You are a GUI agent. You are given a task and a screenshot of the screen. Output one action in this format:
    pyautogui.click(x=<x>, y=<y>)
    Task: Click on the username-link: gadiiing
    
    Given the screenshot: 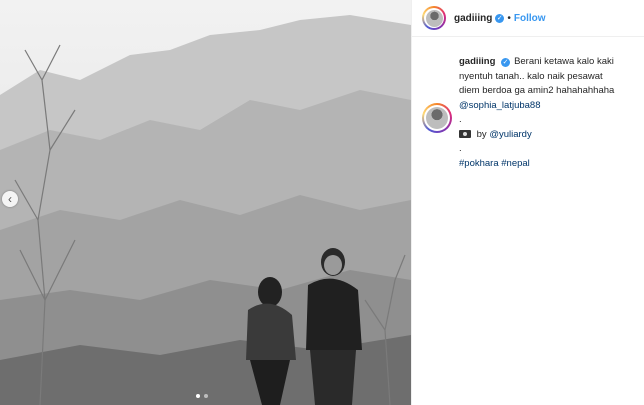 What is the action you would take?
    pyautogui.click(x=473, y=18)
    